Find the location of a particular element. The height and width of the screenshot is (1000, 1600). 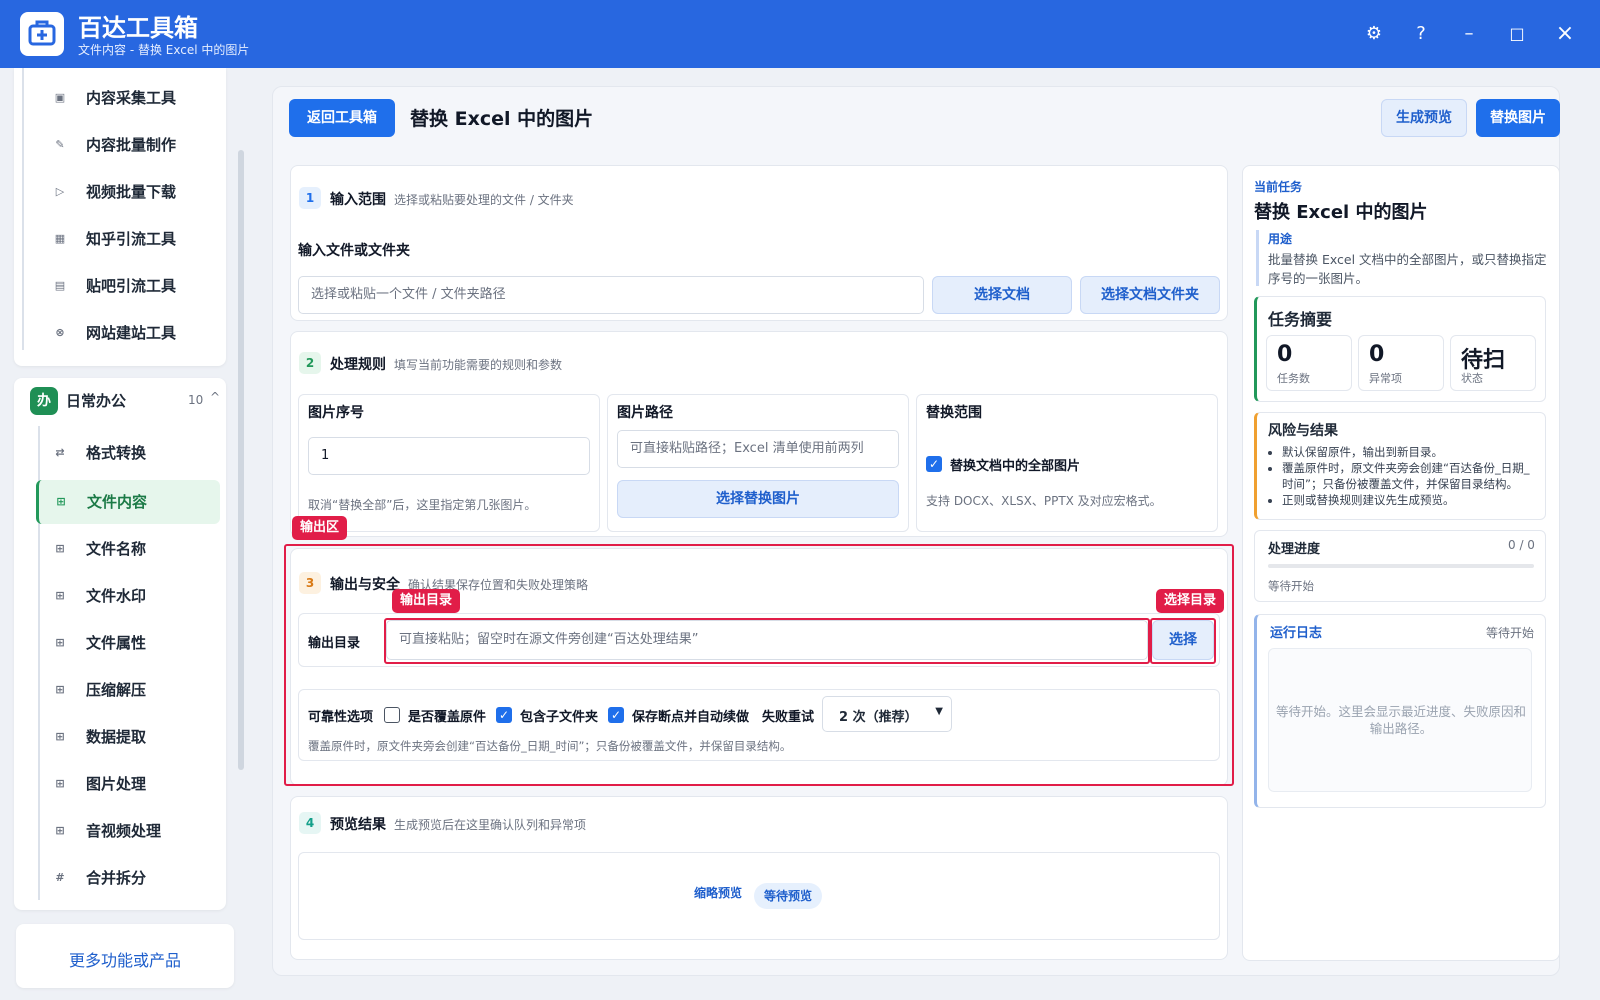

sidebar-item-file-props: ⊞ 文件属性 is located at coordinates (129, 643).